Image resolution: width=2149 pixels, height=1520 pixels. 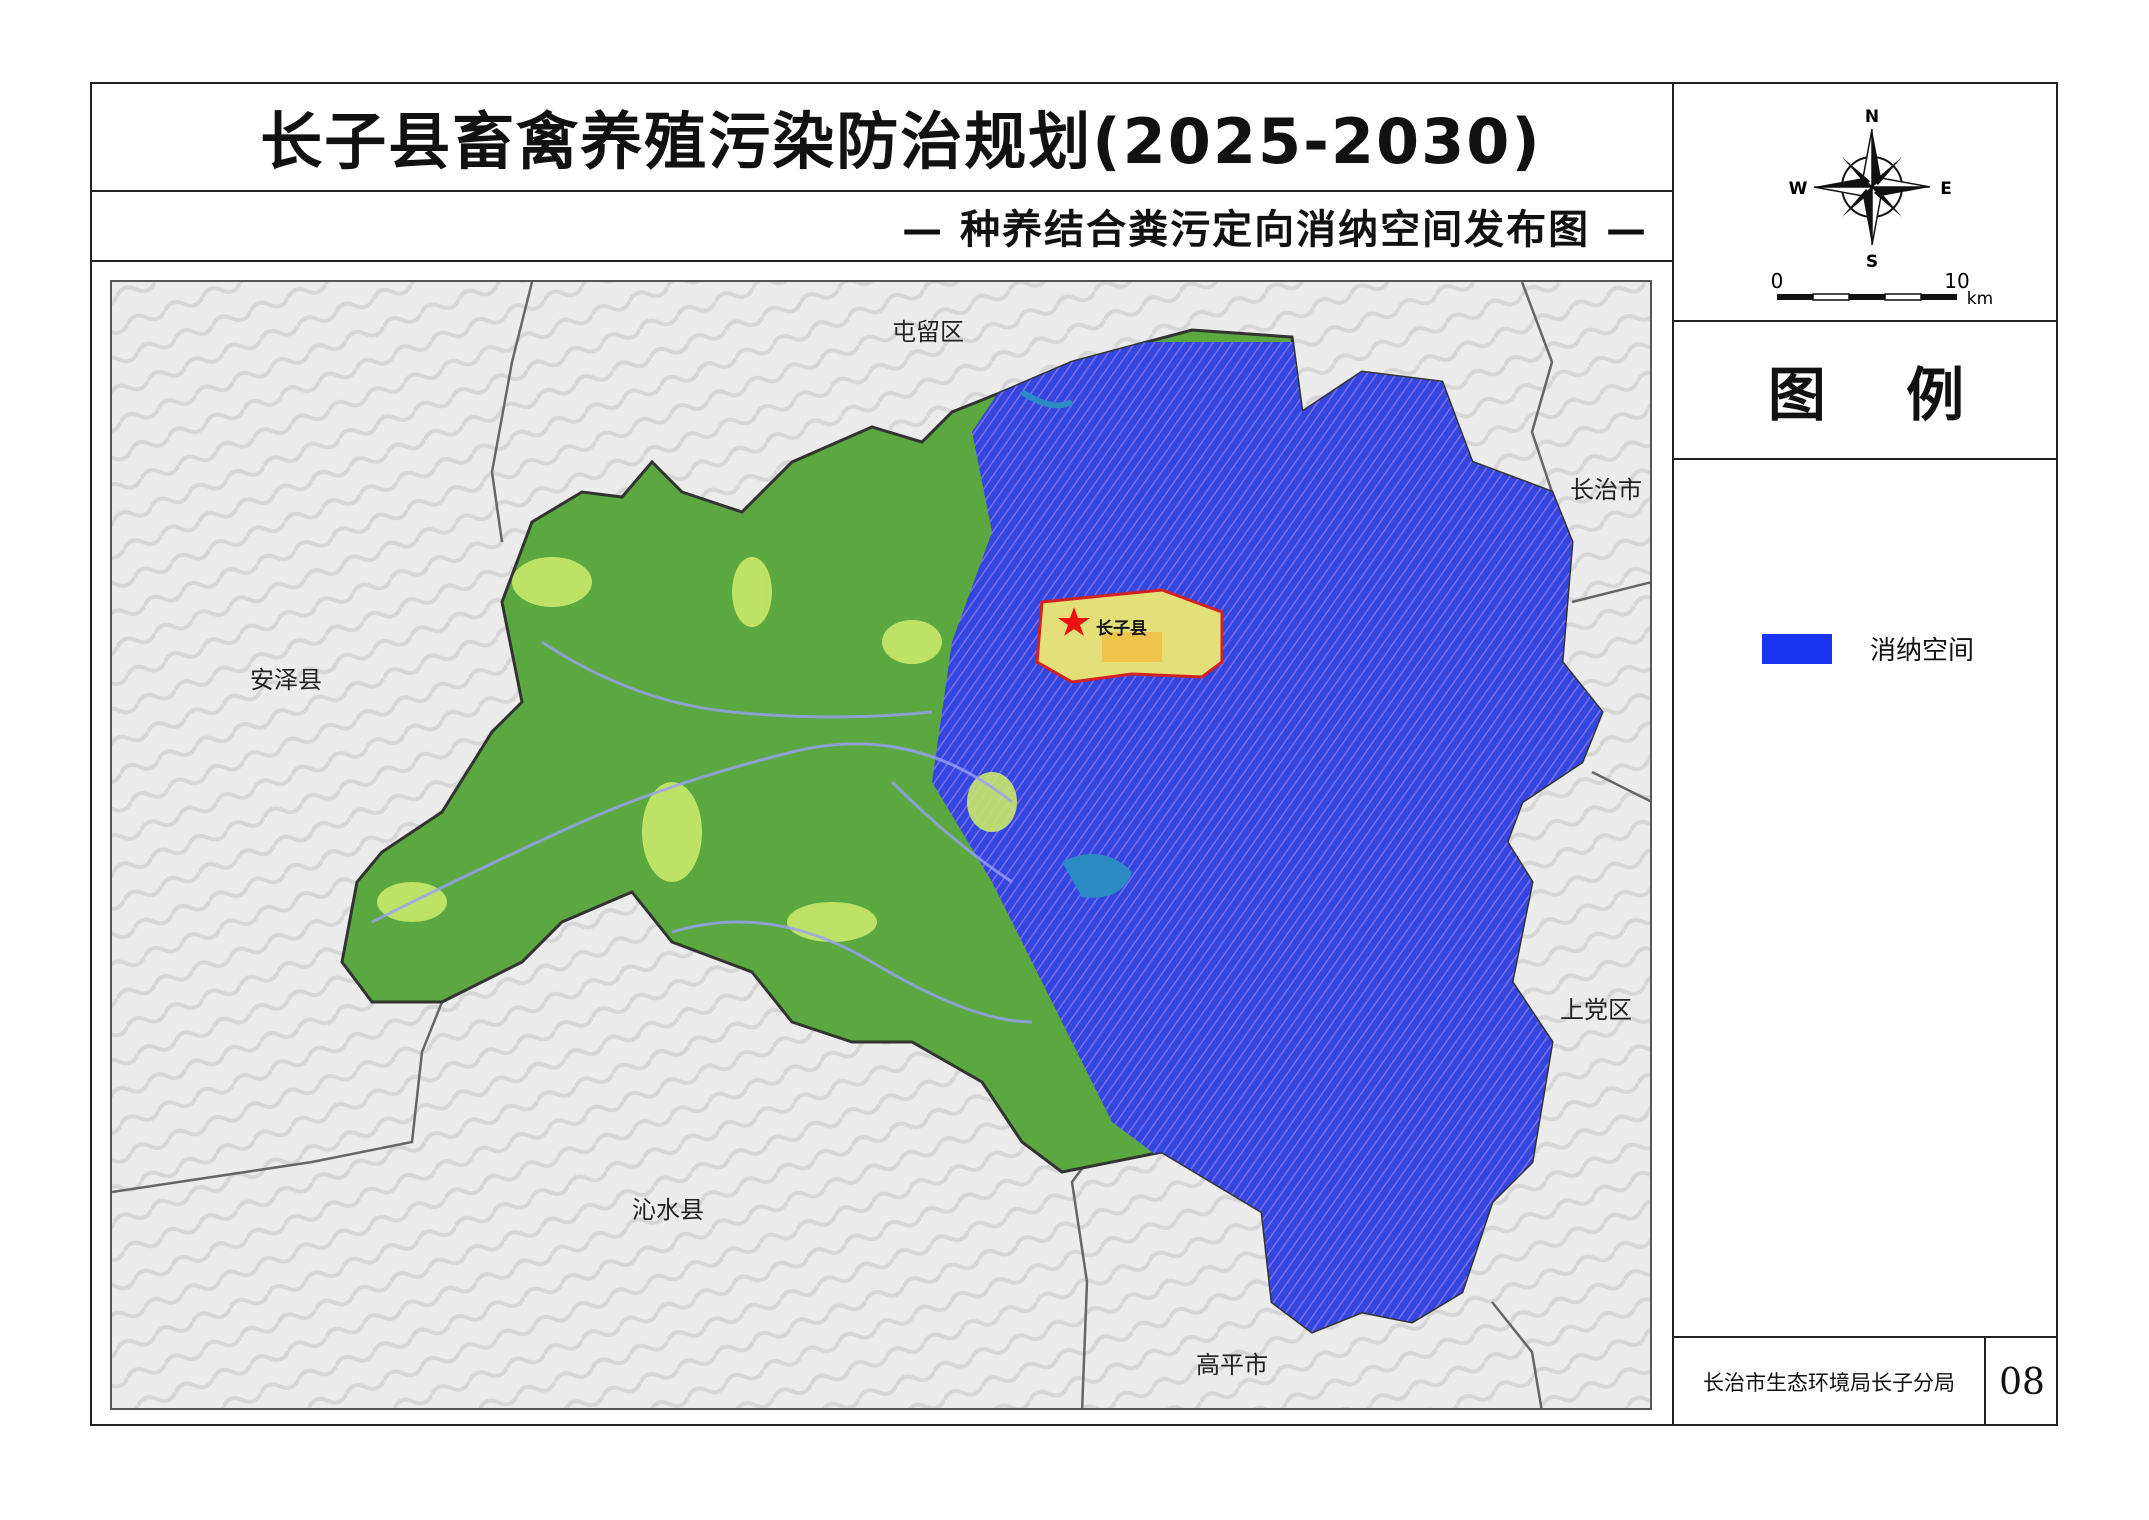 I want to click on label-county-seat: 长子县, so click(x=1121, y=629).